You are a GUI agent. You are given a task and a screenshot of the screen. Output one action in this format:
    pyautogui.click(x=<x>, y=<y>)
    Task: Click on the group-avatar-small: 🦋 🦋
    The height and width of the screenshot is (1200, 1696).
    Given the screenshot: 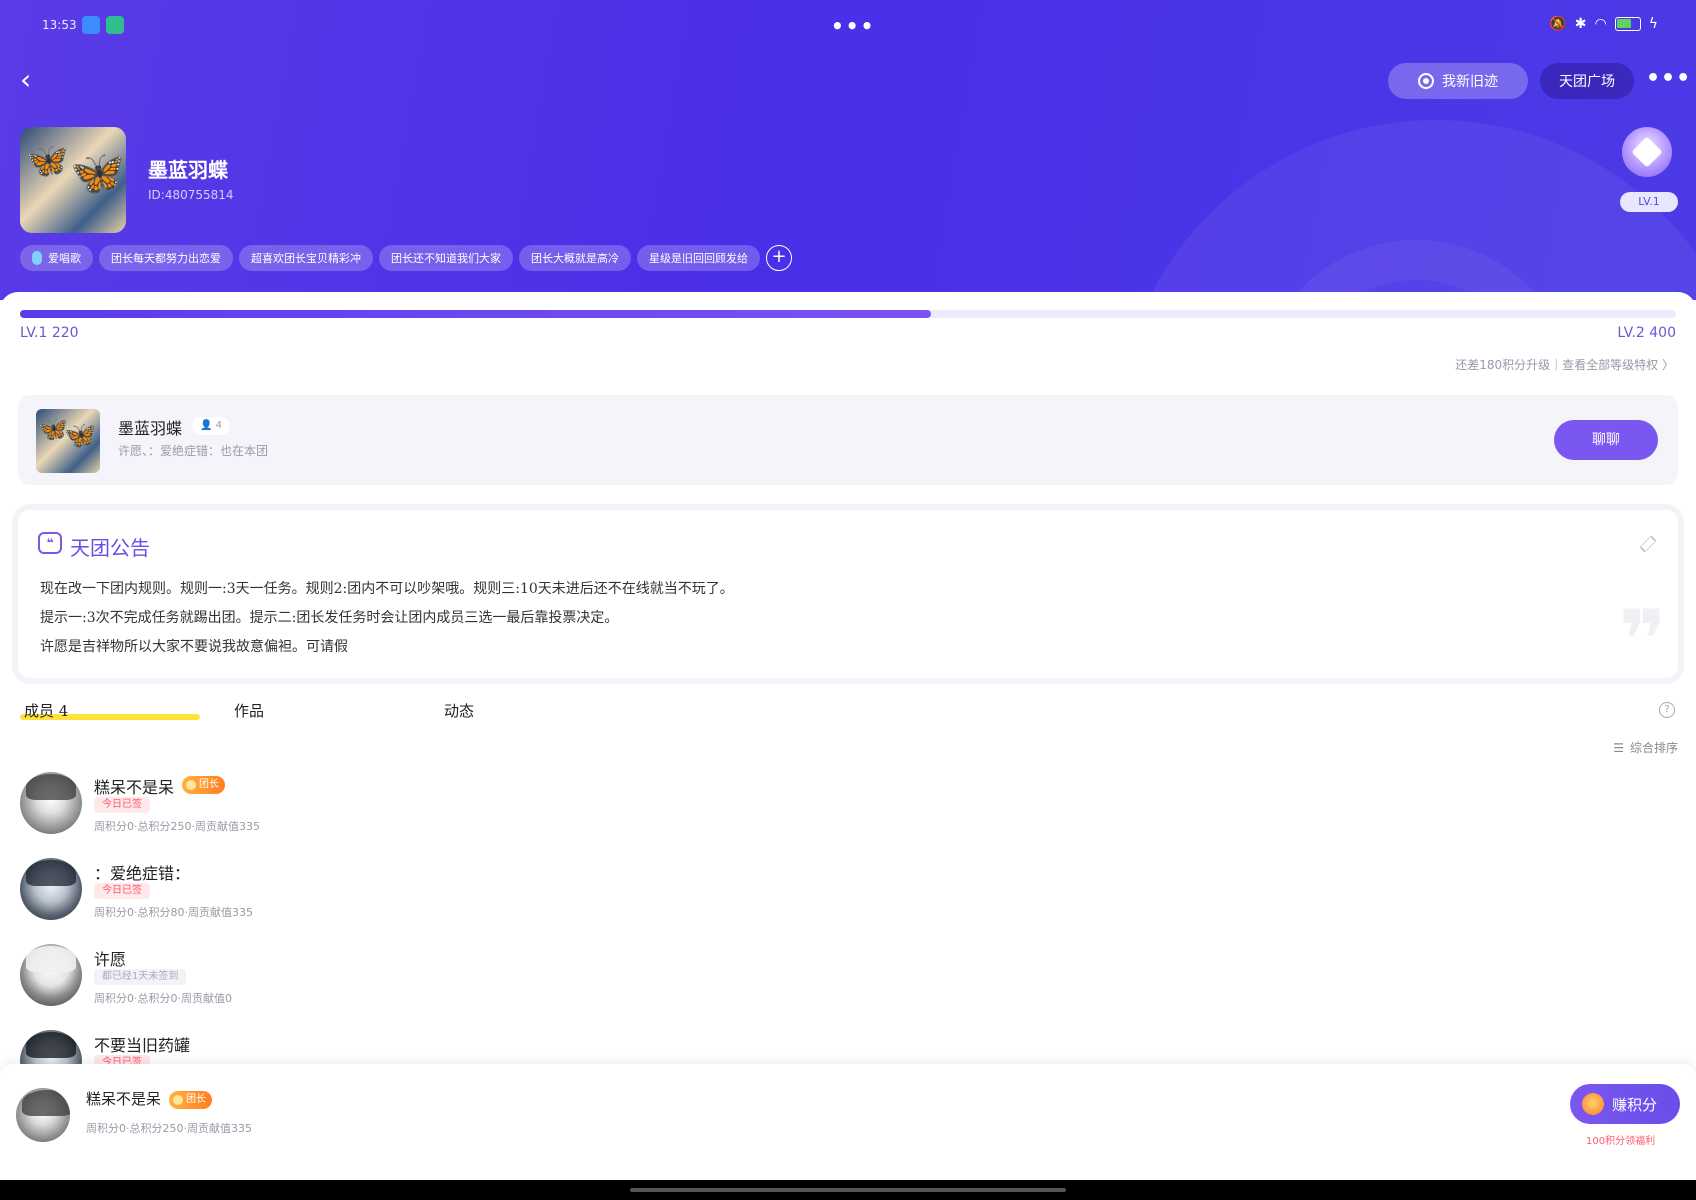 What is the action you would take?
    pyautogui.click(x=68, y=441)
    